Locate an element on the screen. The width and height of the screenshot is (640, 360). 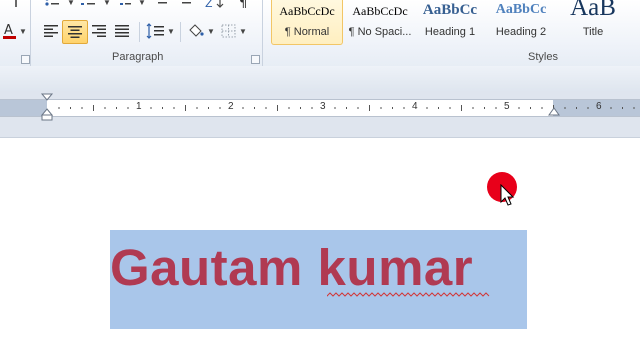
document-text: Gautam kumar is located at coordinates (291, 267).